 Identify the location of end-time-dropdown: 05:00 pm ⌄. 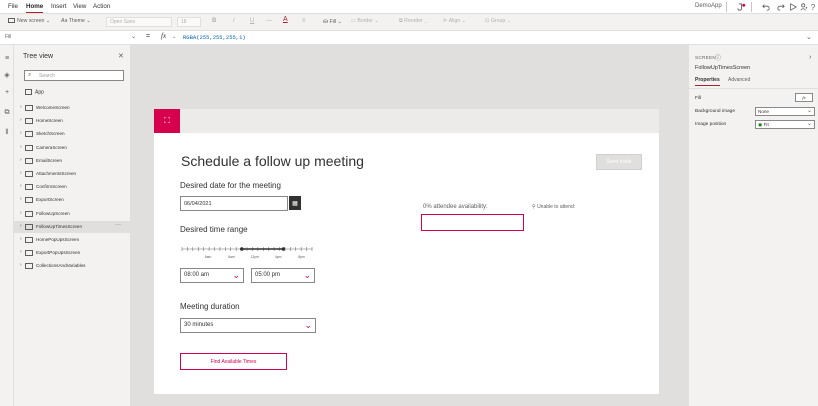
(283, 275).